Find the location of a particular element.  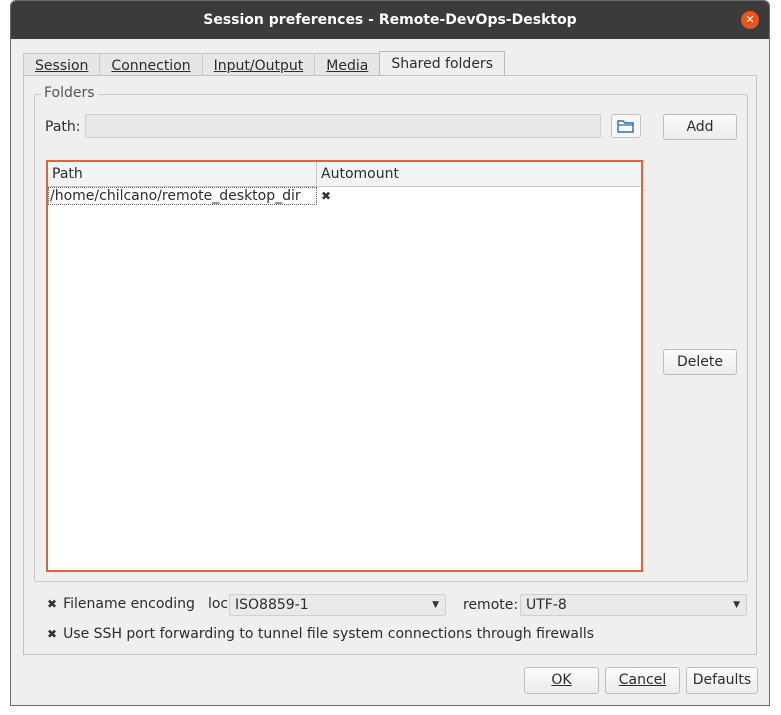

local-encoding-select: ISO8859-1 ▼ is located at coordinates (337, 605).